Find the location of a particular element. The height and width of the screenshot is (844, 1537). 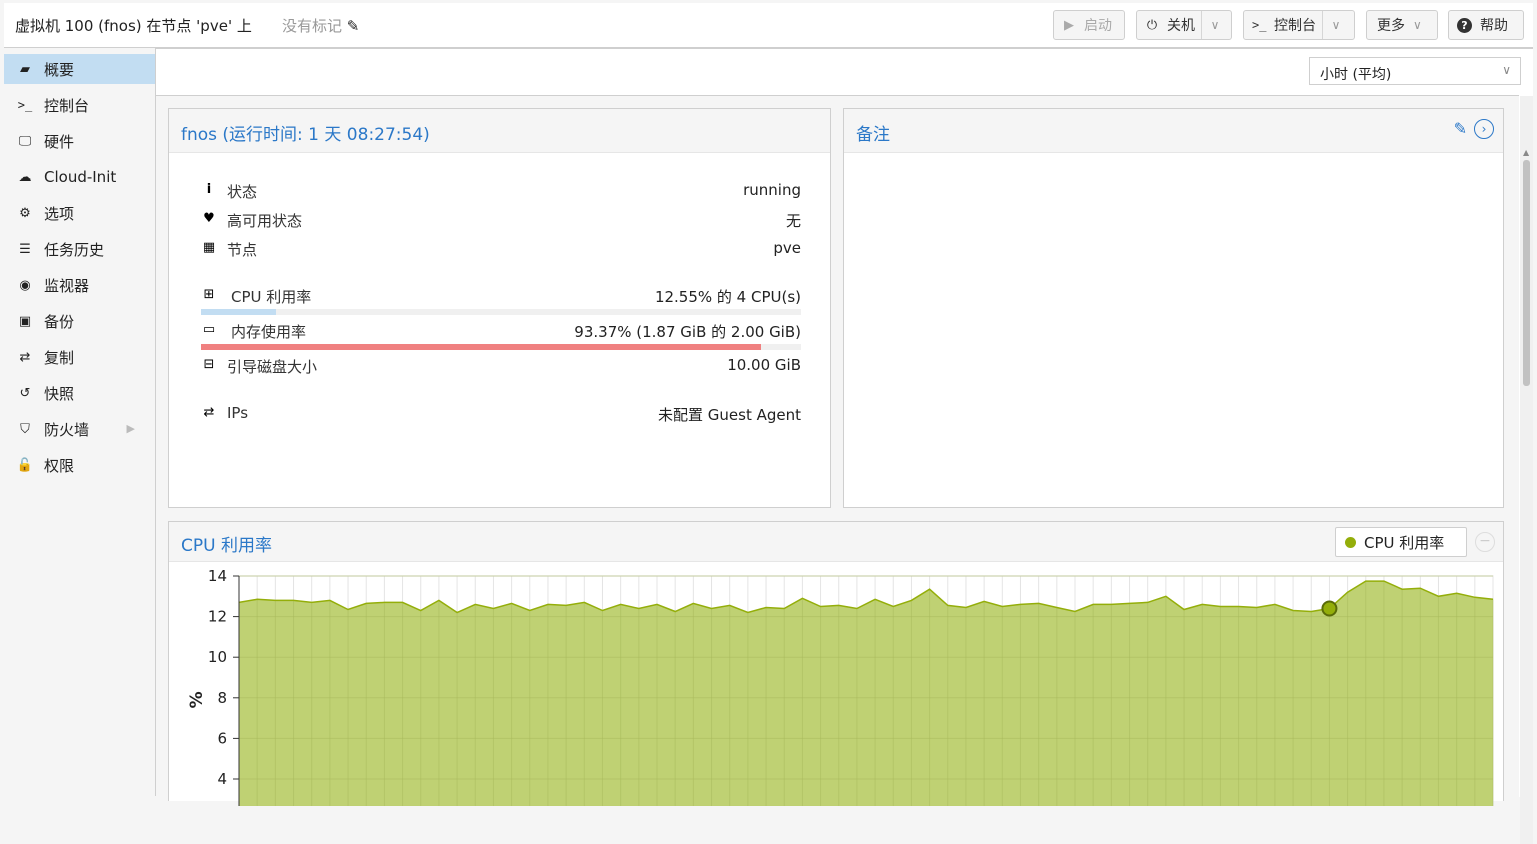

tags-edit: 没有标记 ✎ is located at coordinates (320, 25).